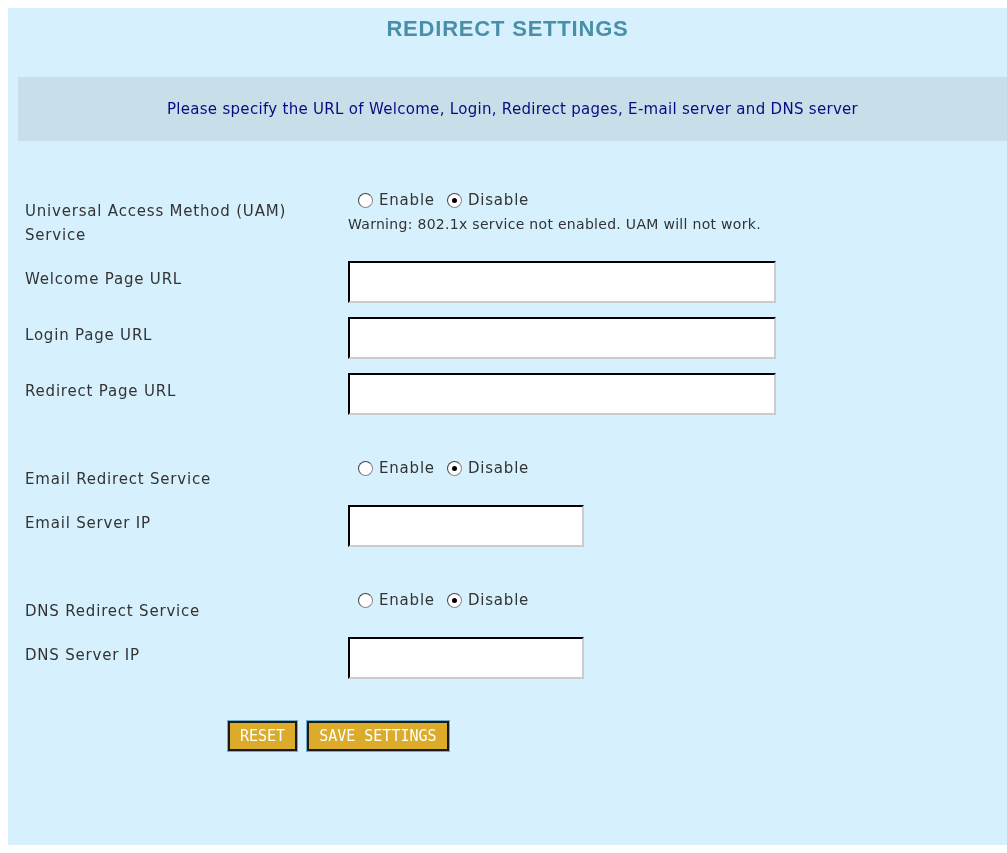 This screenshot has width=1007, height=853. What do you see at coordinates (555, 224) in the screenshot?
I see `warning-text: Warning: 802.1x service not enabled. UAM will not work.` at bounding box center [555, 224].